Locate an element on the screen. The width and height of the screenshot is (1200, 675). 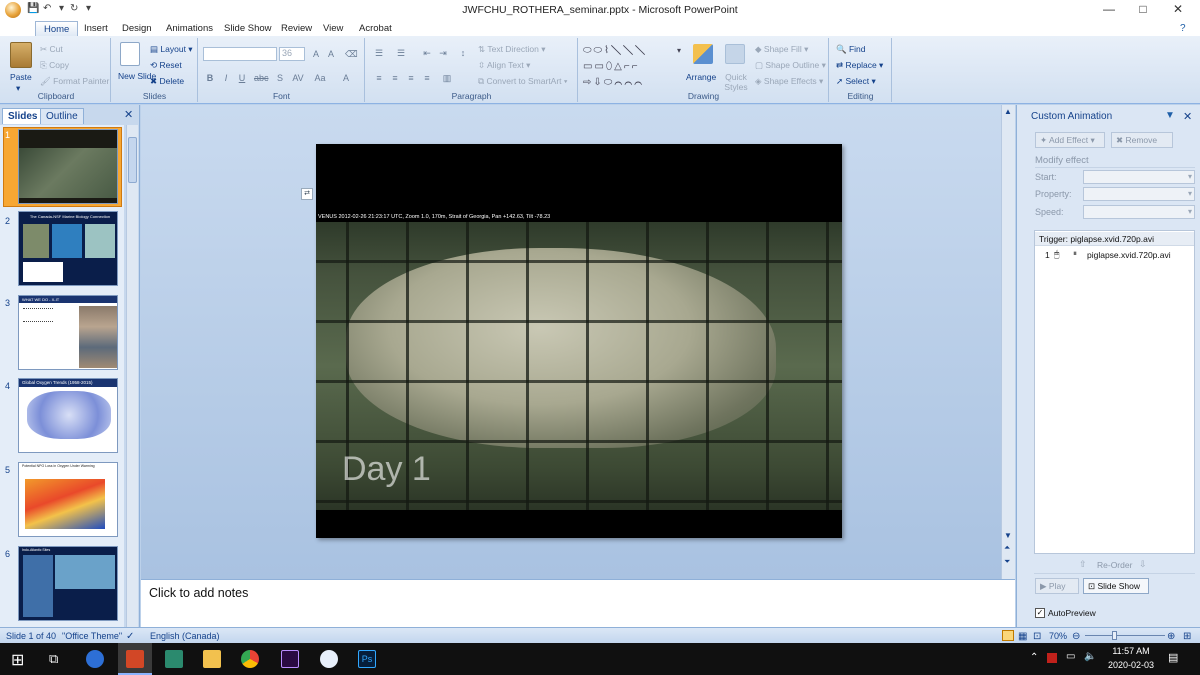
tab-review: Review is located at coordinates (296, 28).